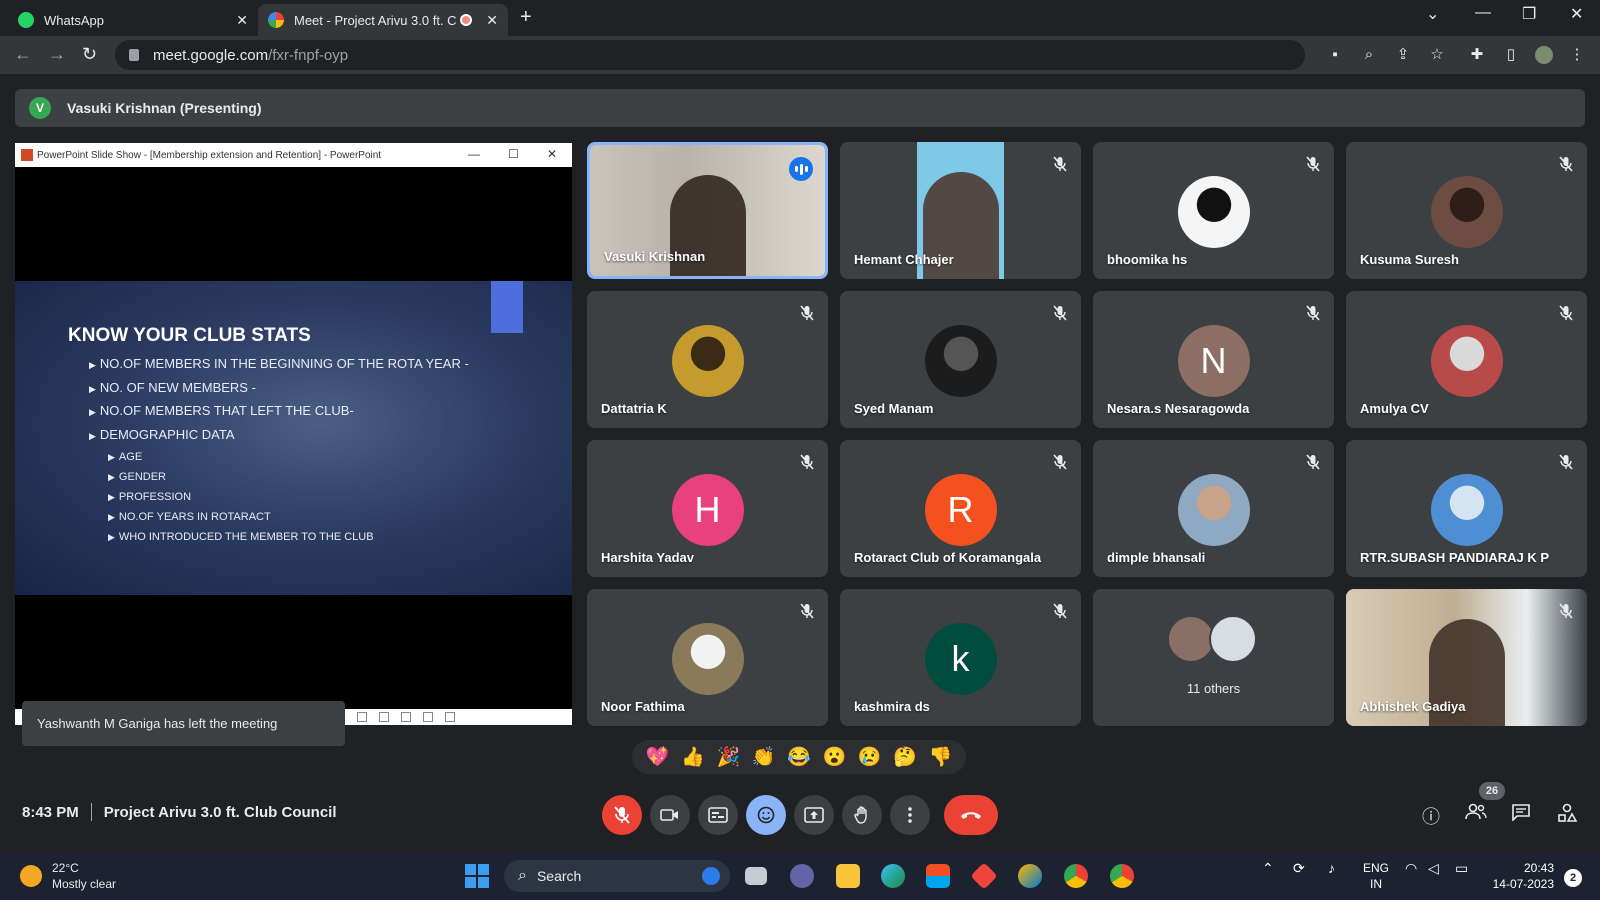 This screenshot has width=1600, height=900. Describe the element at coordinates (133, 20) in the screenshot. I see `tab-whatsapp: WhatsApp ✕` at that location.